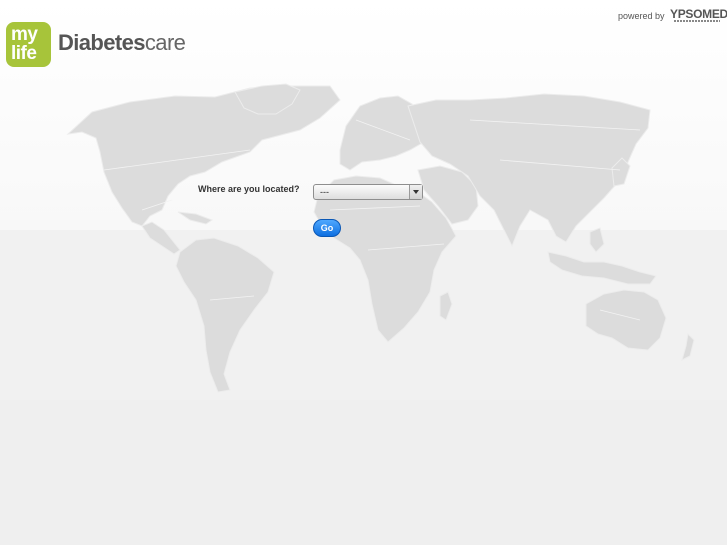 Image resolution: width=727 pixels, height=545 pixels. What do you see at coordinates (602, 268) in the screenshot?
I see `continent-indonesia` at bounding box center [602, 268].